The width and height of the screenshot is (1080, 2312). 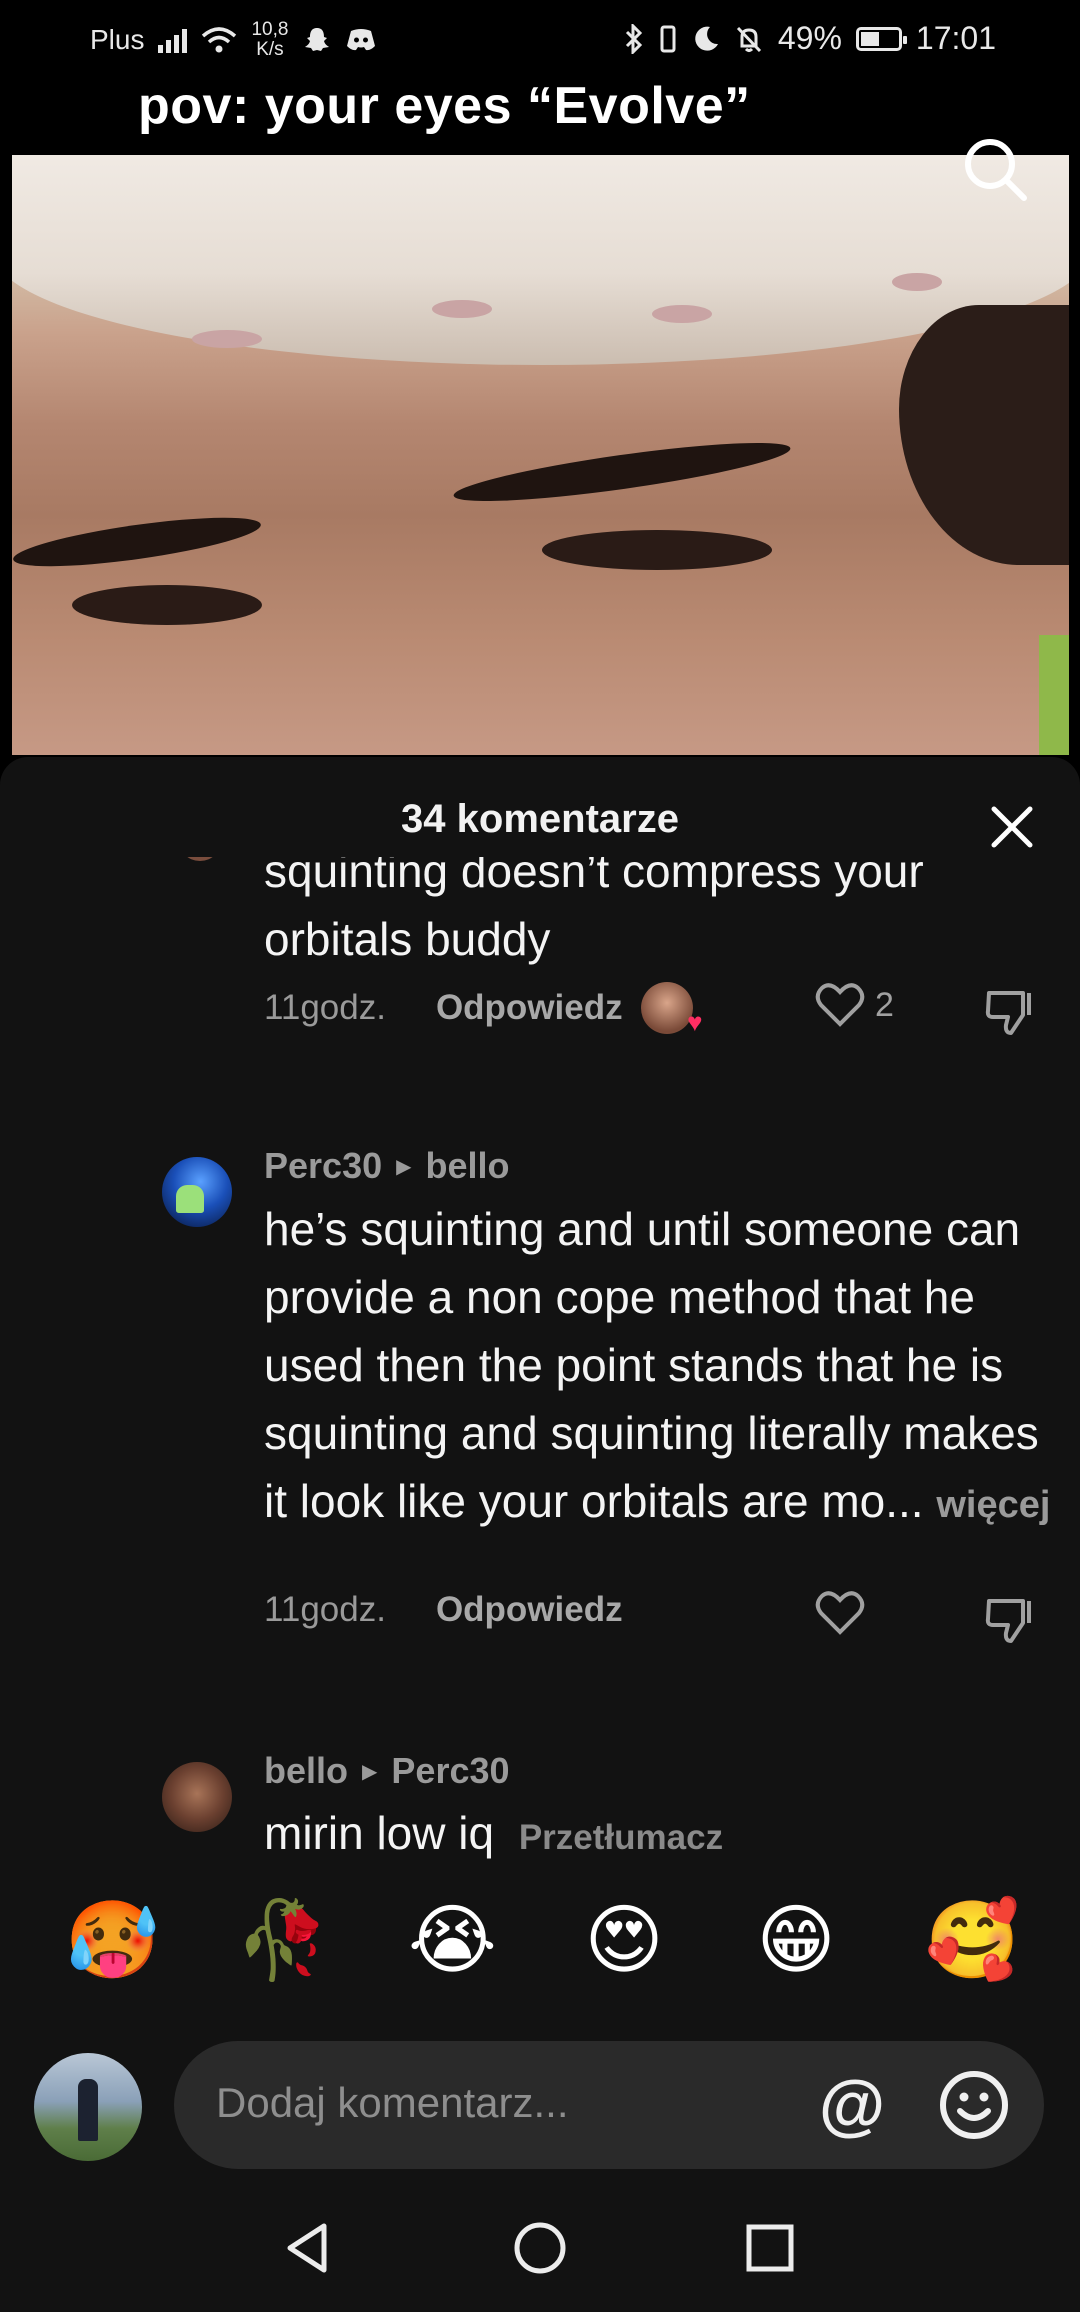 What do you see at coordinates (117, 39) in the screenshot?
I see `carrier-label: Plus` at bounding box center [117, 39].